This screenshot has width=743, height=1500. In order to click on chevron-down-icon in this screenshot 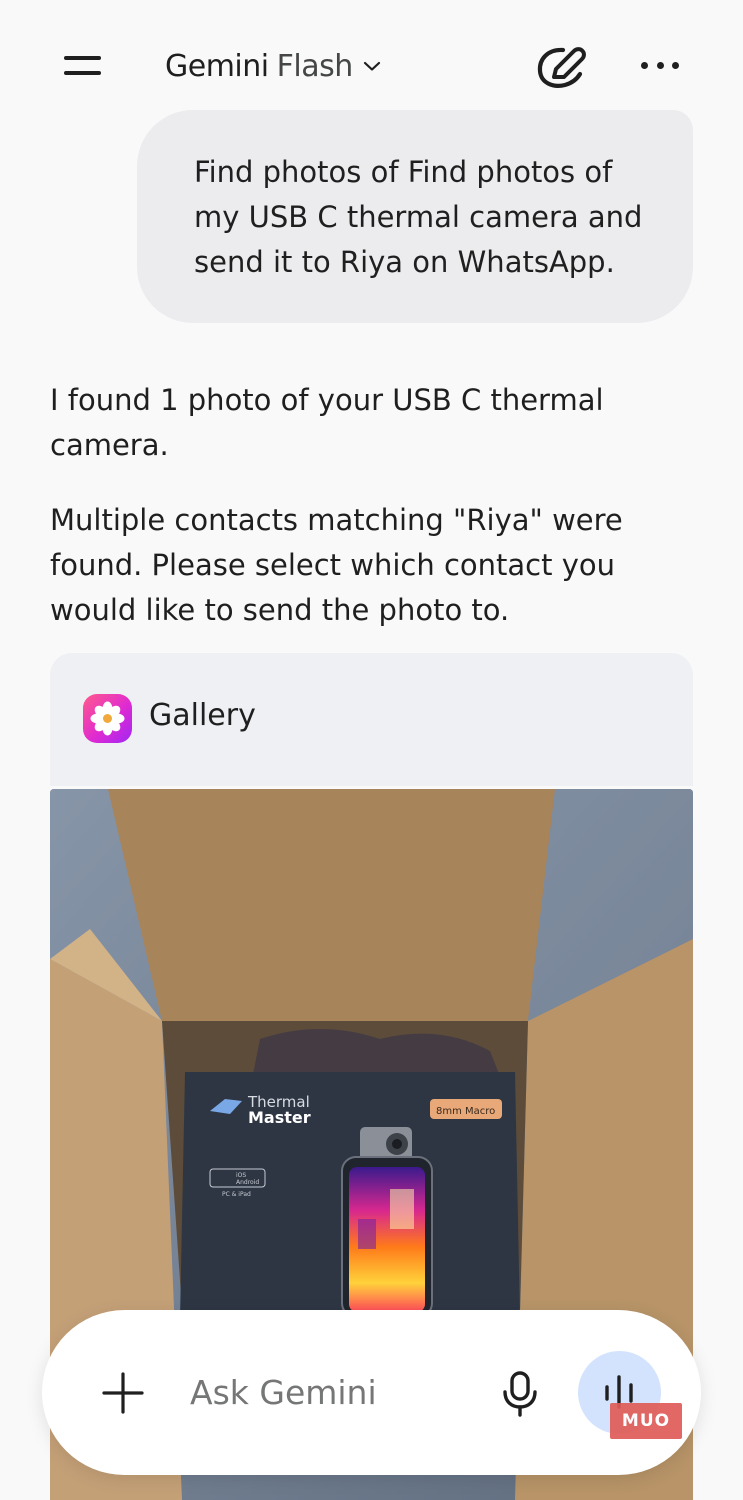, I will do `click(371, 66)`.